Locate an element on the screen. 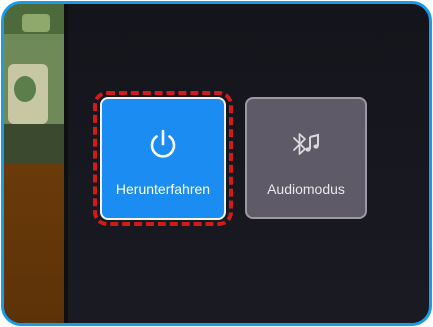  audio-mode-button: Audiomodus is located at coordinates (306, 158).